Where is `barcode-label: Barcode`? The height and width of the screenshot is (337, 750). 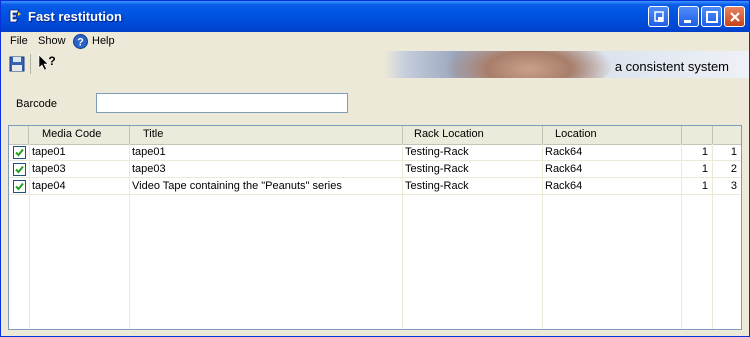 barcode-label: Barcode is located at coordinates (36, 104).